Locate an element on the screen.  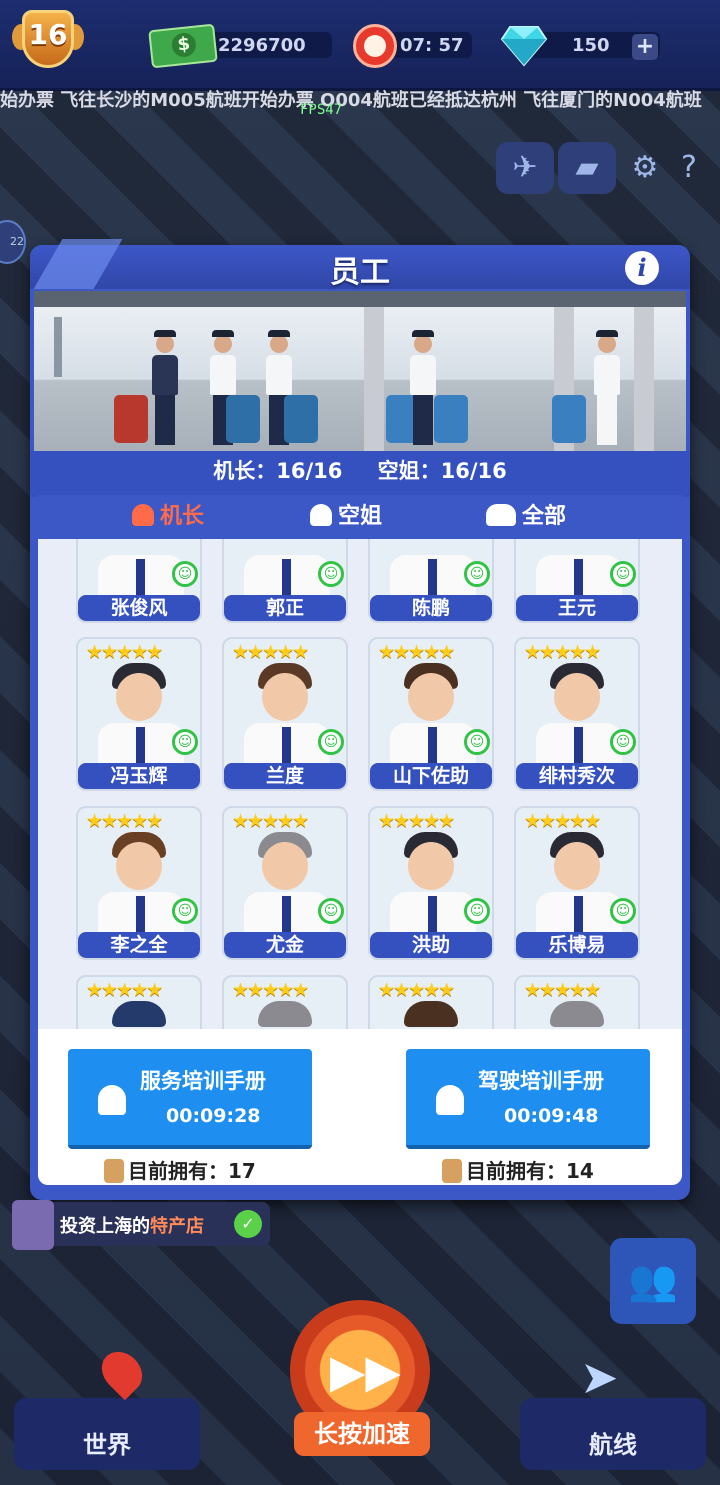
staff-name: 乐博易 is located at coordinates (577, 945).